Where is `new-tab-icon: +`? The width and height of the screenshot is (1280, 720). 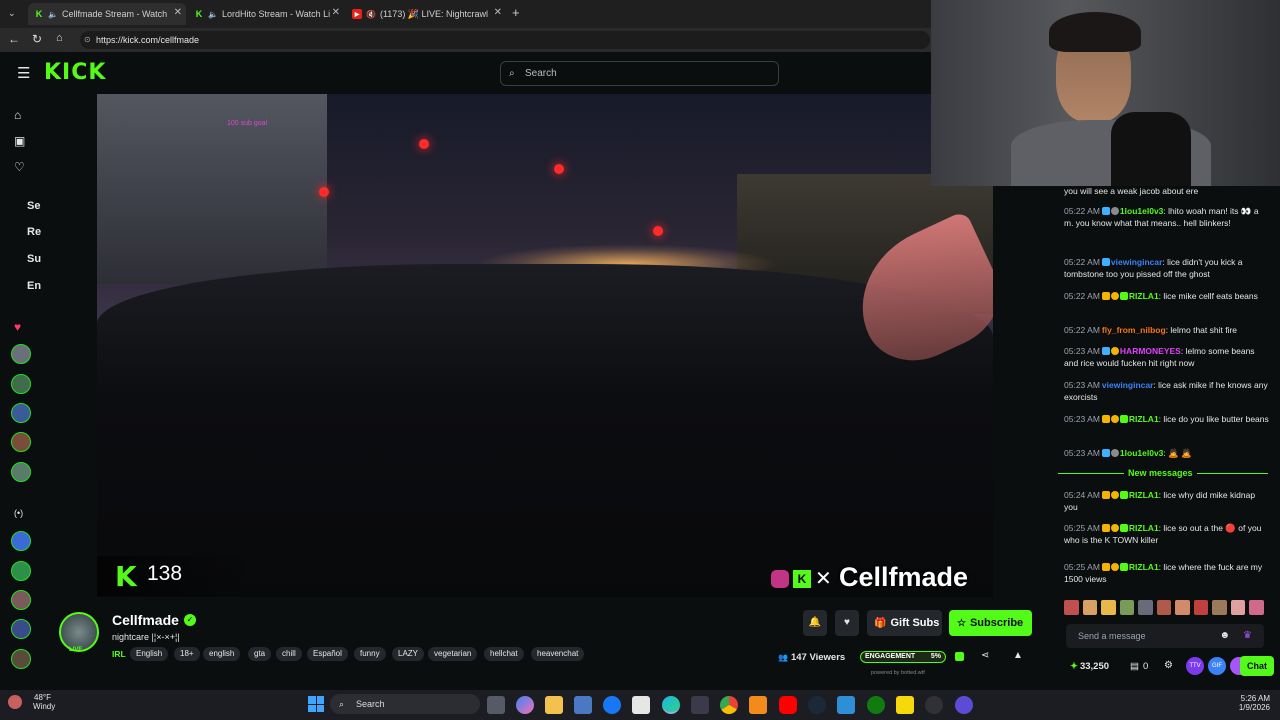
new-tab-icon: + is located at coordinates (516, 12).